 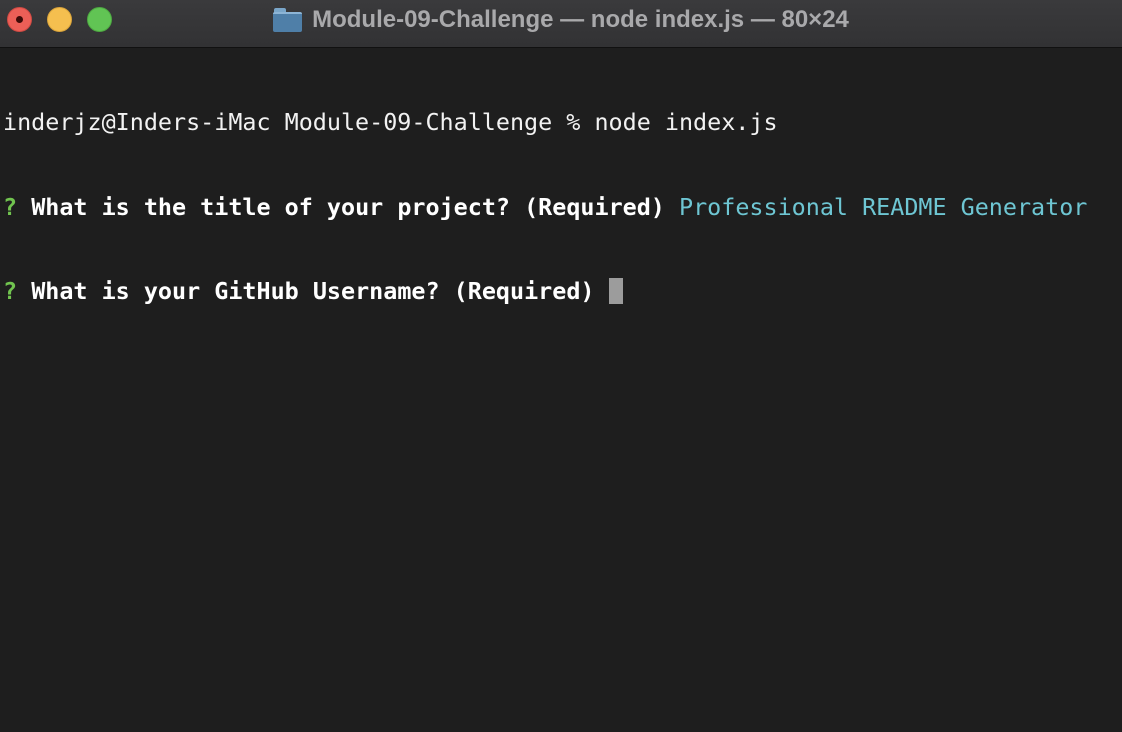 I want to click on question-text: What is your GitHub Username? (Required), so click(x=313, y=291).